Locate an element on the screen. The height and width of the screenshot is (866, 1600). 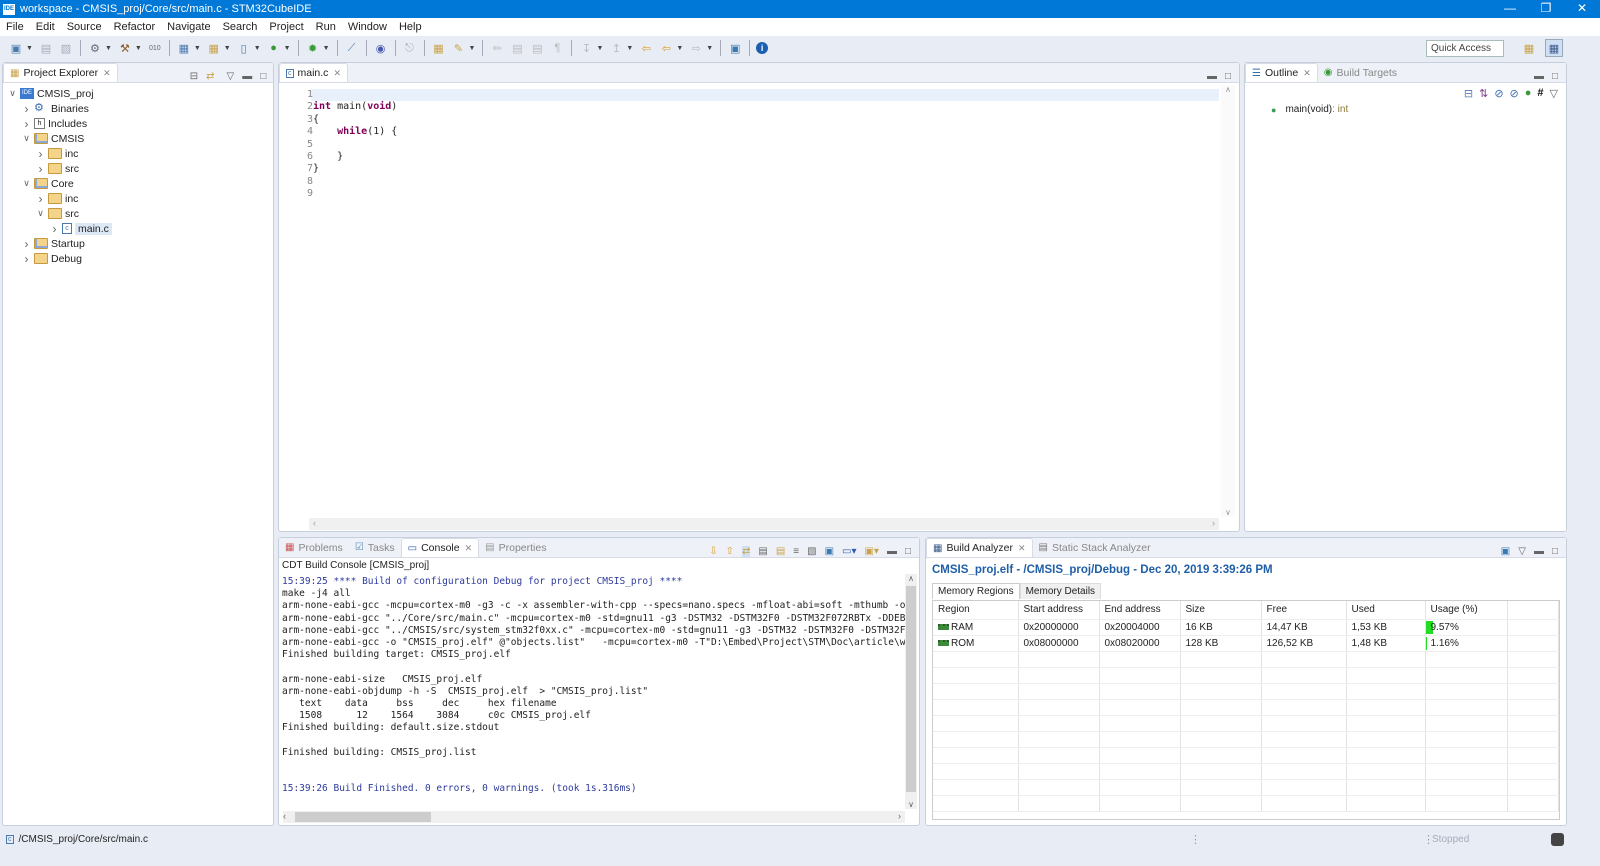
tab-project-explorer: ▦ Project Explorer ✕ is located at coordinates (60, 72).